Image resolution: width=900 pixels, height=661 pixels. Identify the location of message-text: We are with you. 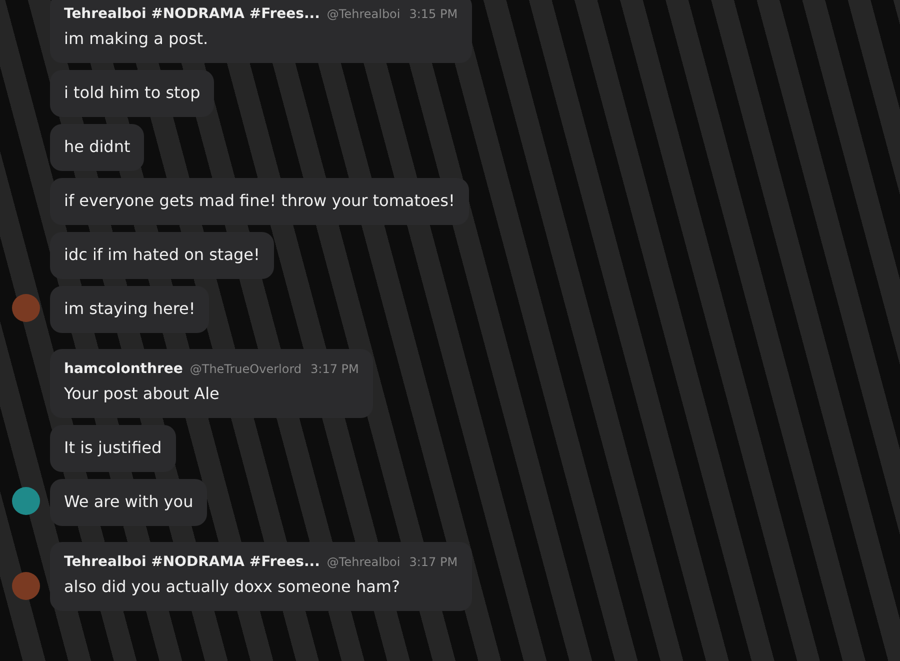
(129, 502).